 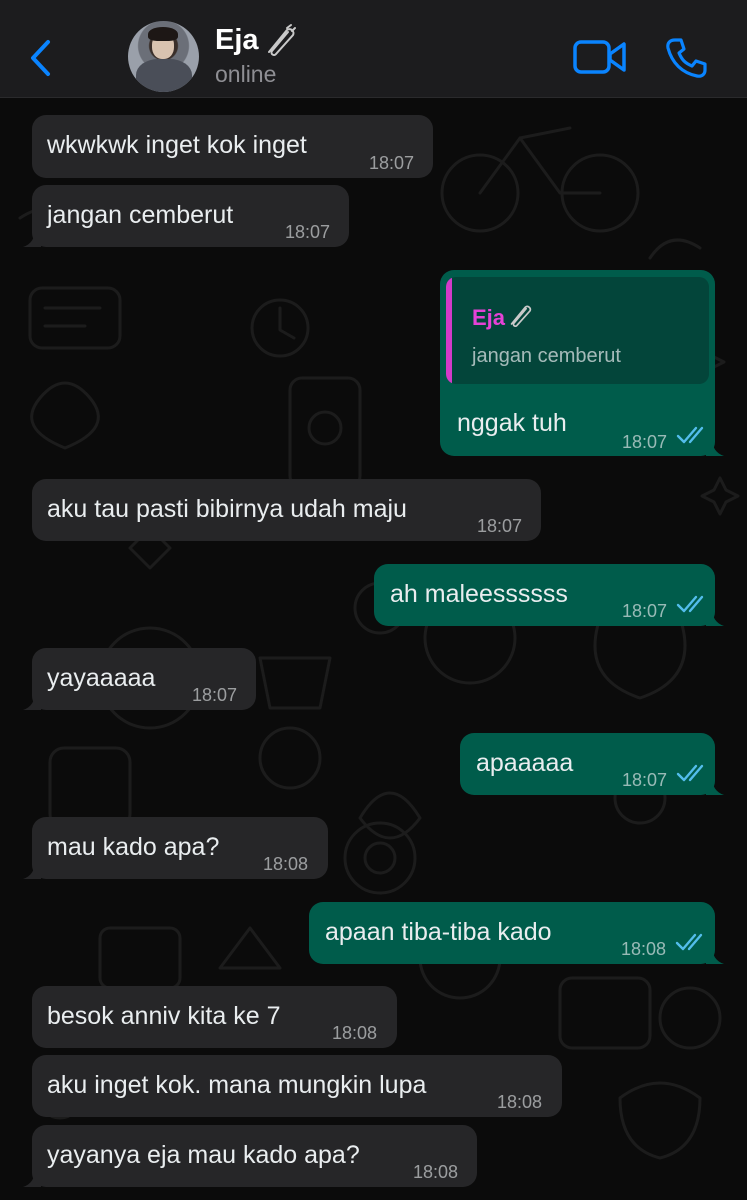 I want to click on message-bubble: besok anniv kita ke 7 18:08, so click(x=214, y=1017).